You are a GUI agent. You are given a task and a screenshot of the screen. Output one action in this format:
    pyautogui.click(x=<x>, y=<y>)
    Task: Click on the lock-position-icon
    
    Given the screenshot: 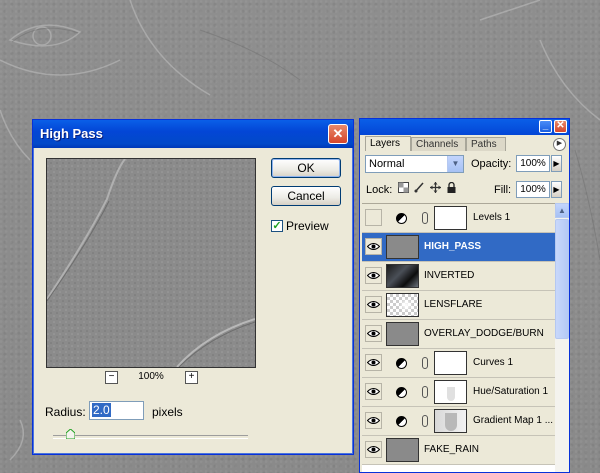 What is the action you would take?
    pyautogui.click(x=435, y=187)
    